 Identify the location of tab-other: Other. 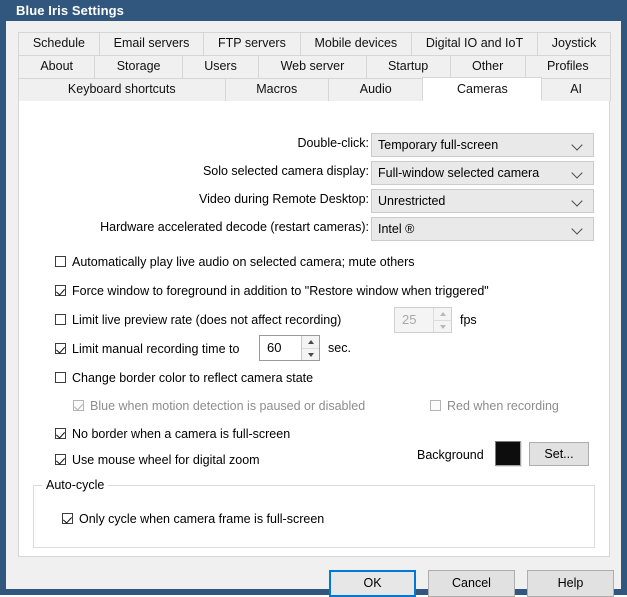
(487, 66).